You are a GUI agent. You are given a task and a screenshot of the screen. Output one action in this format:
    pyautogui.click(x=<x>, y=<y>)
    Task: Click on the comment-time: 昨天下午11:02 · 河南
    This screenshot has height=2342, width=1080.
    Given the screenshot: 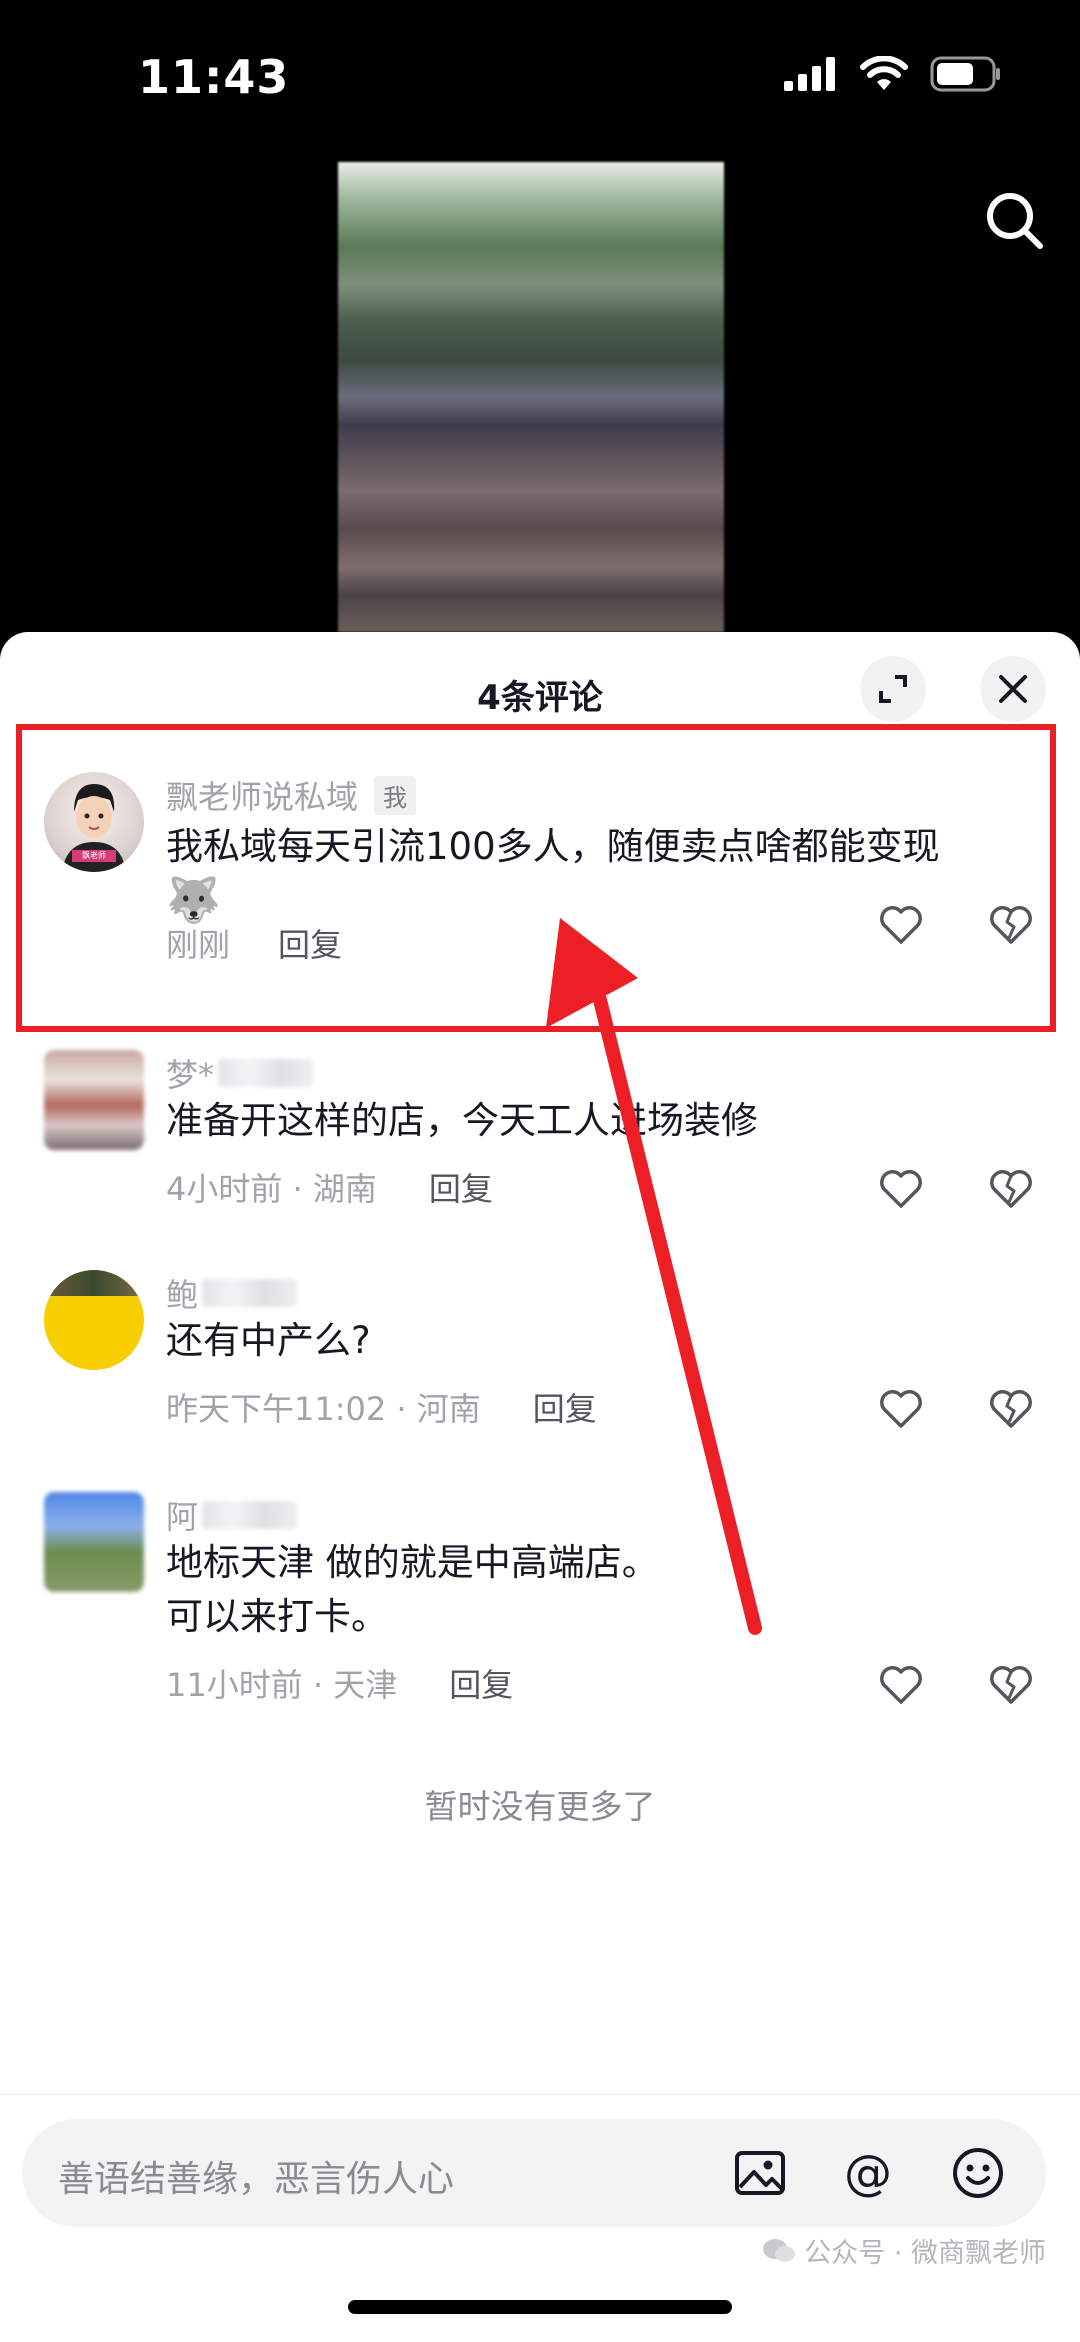 What is the action you would take?
    pyautogui.click(x=323, y=1409)
    